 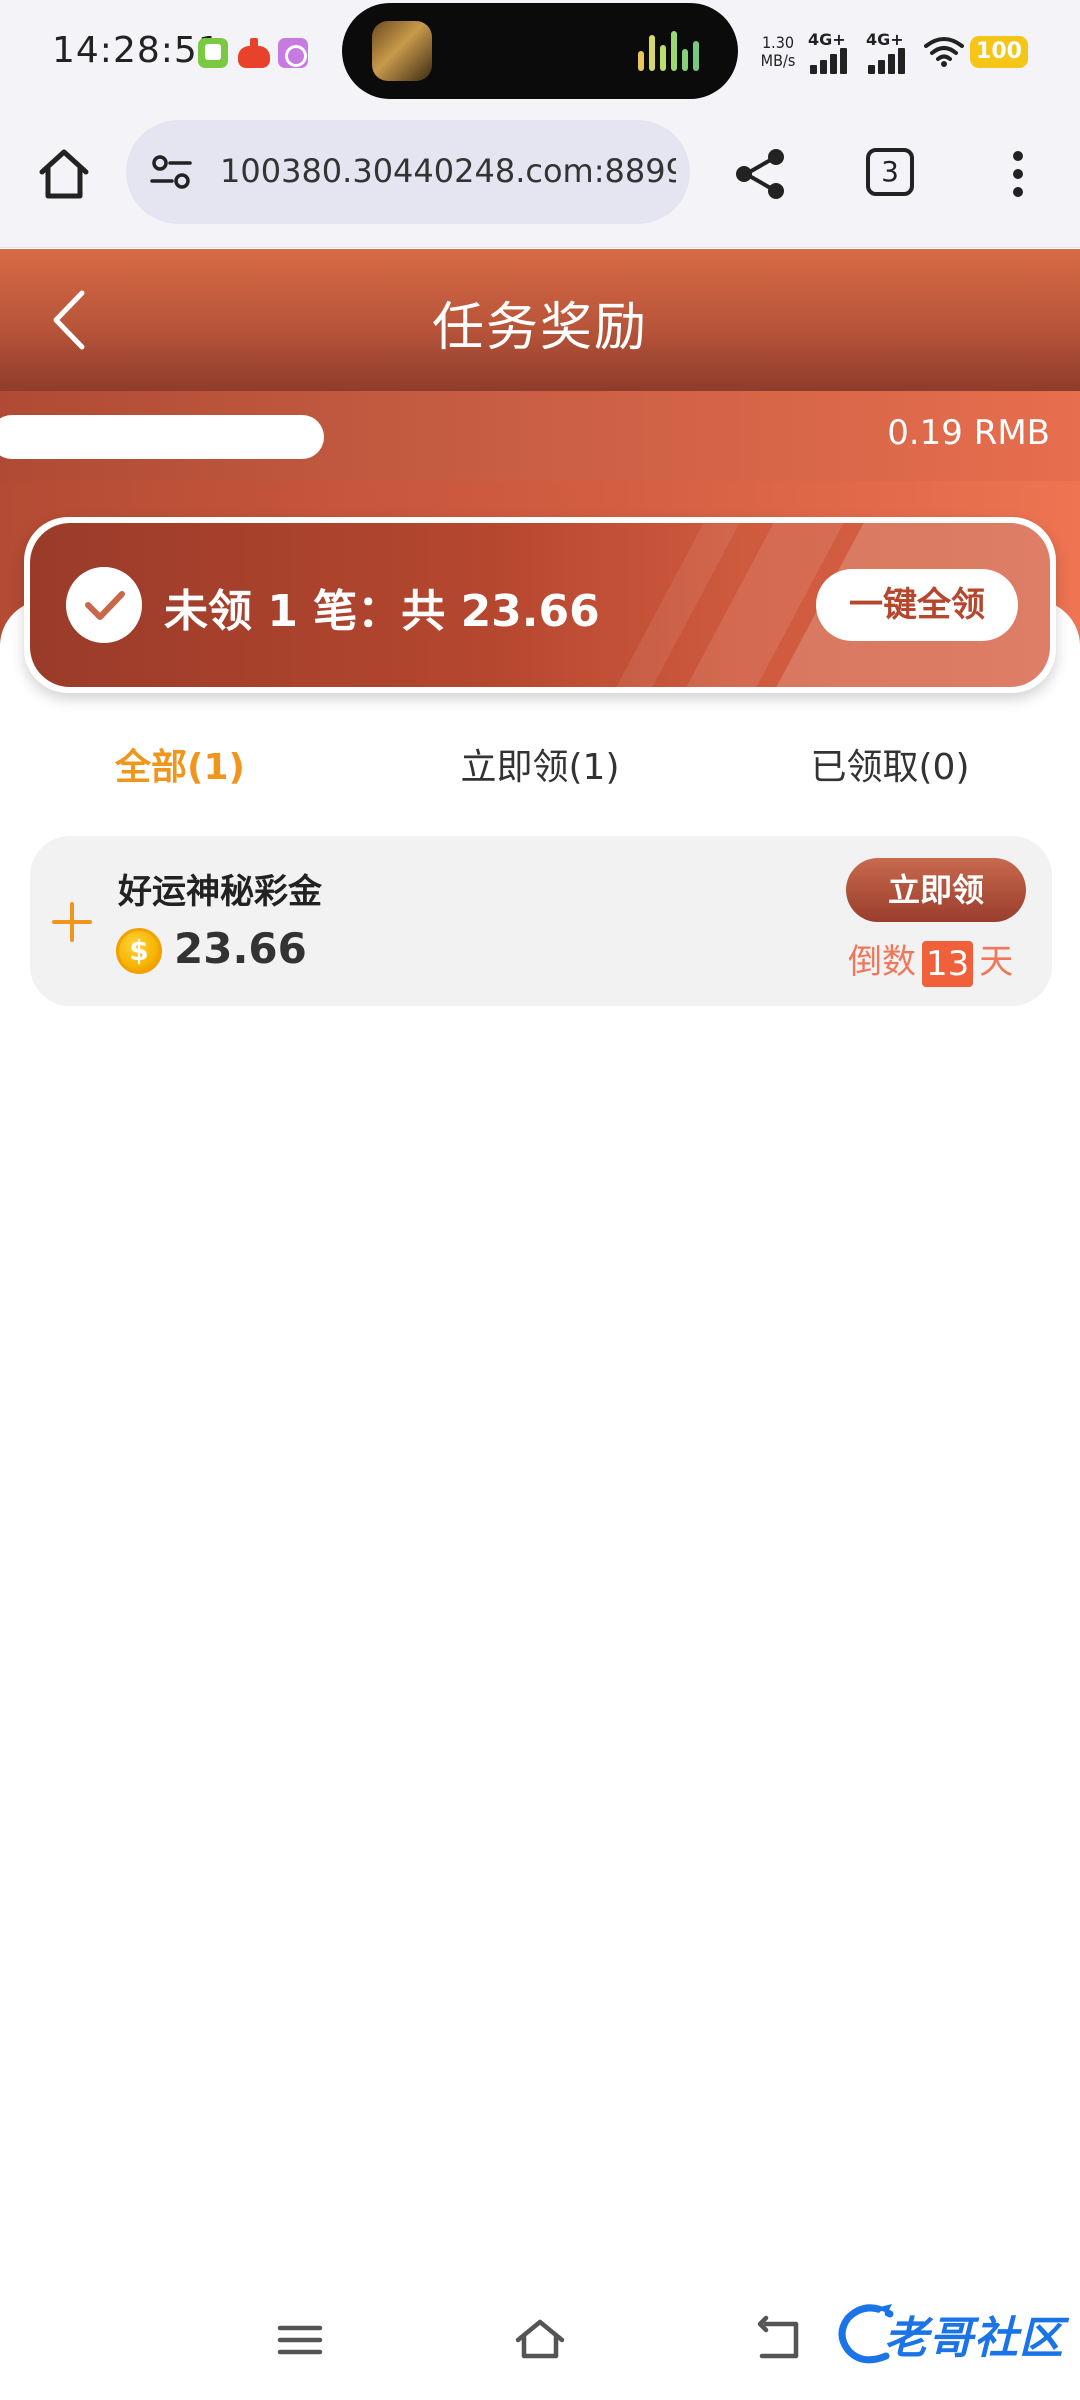 What do you see at coordinates (213, 53) in the screenshot?
I see `wechat-notification-icon` at bounding box center [213, 53].